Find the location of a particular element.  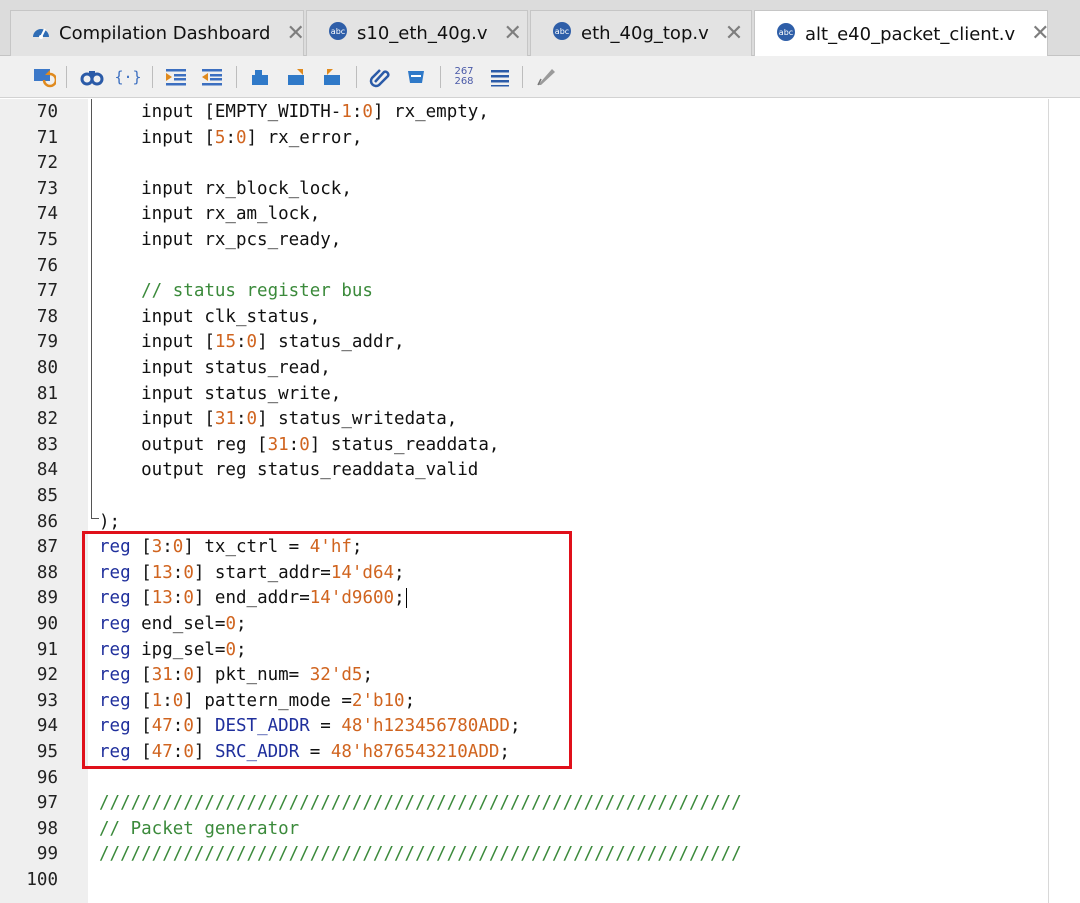

code-line: 83 output reg [31:0] status_readdata, is located at coordinates (524, 446).